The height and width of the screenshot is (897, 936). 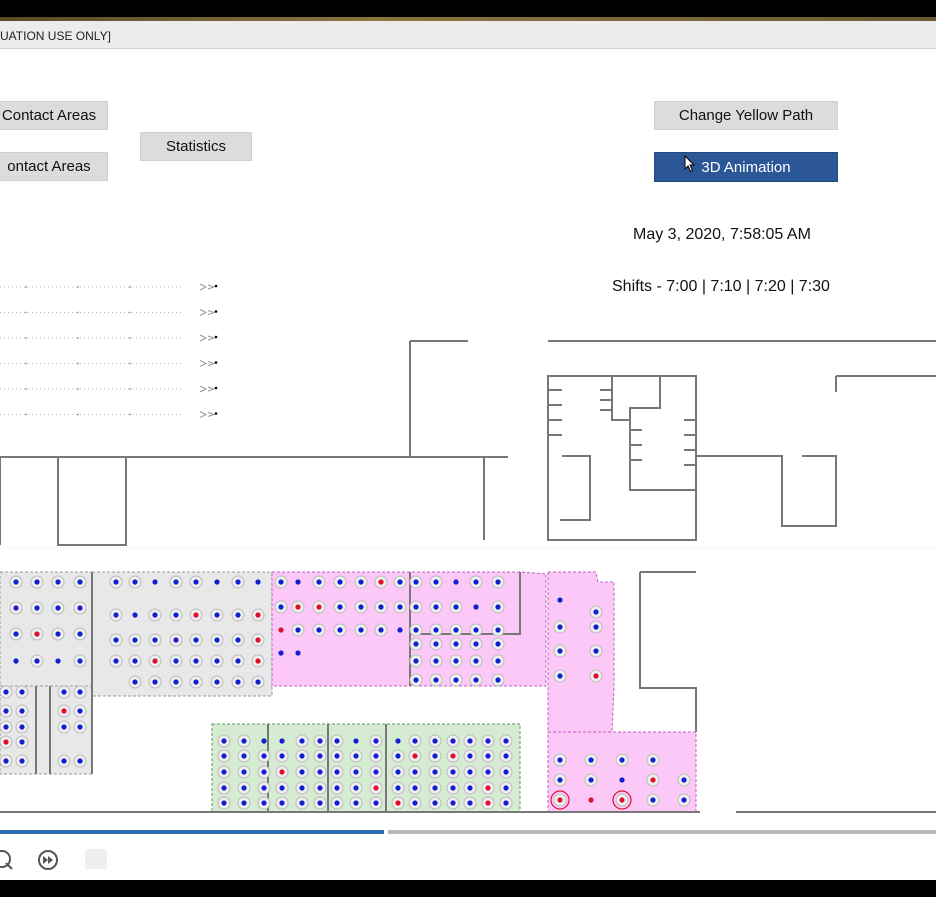 What do you see at coordinates (7, 860) in the screenshot?
I see `zoom-in-icon` at bounding box center [7, 860].